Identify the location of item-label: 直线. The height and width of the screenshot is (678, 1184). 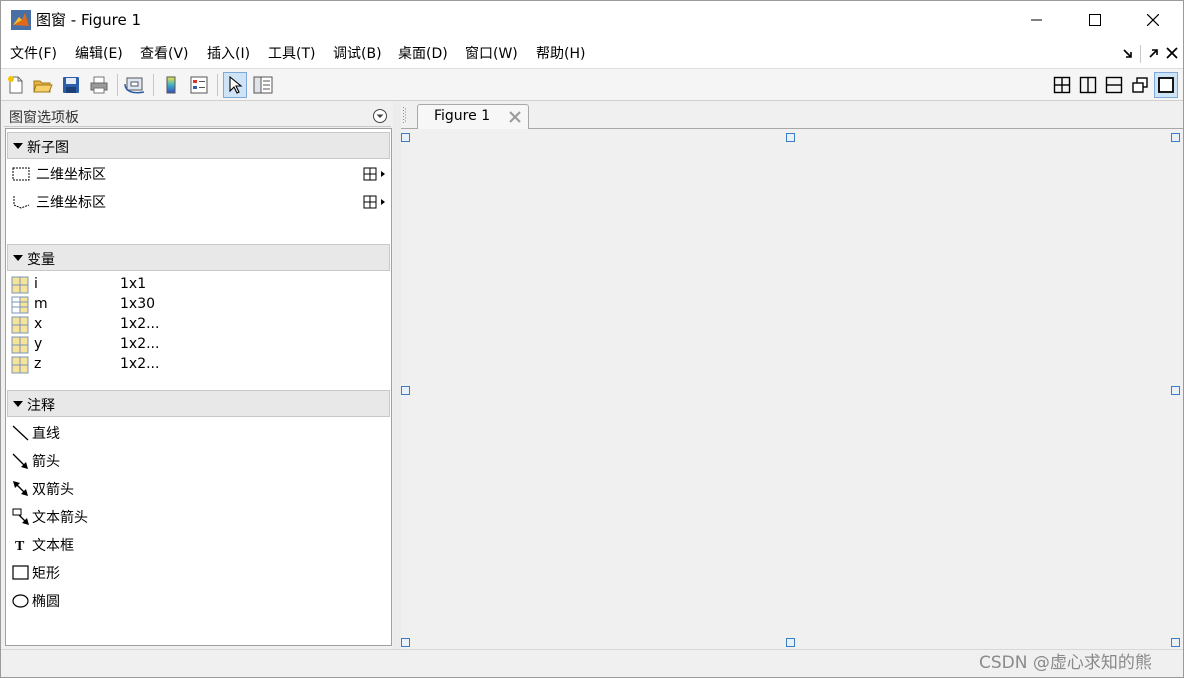
(46, 434).